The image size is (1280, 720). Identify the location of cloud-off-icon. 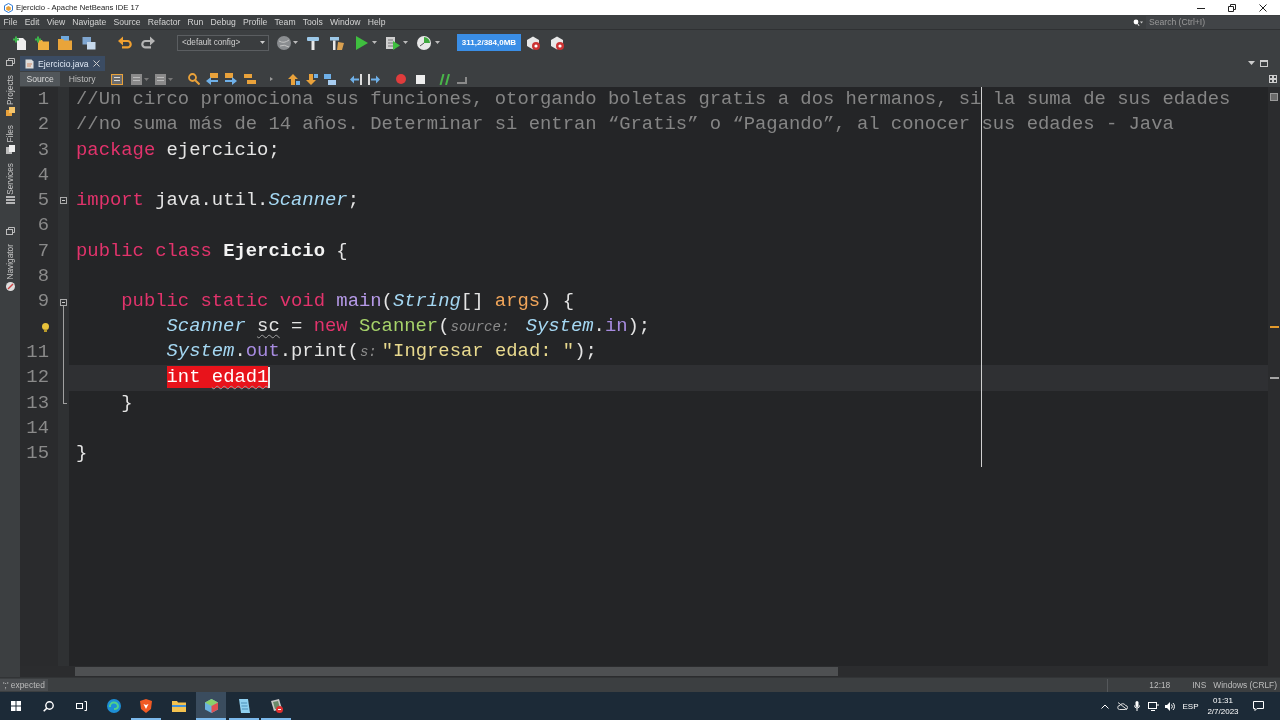
(1122, 706).